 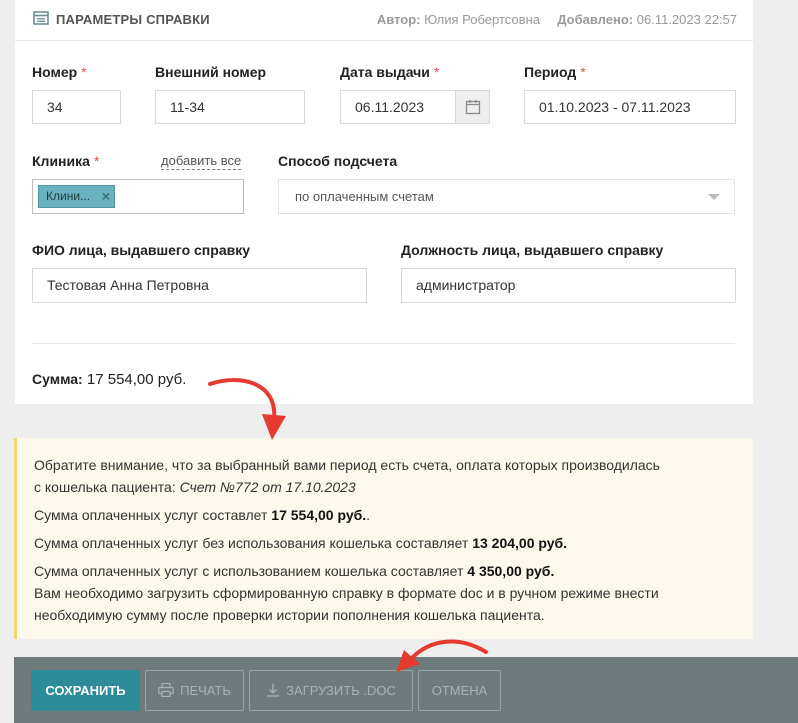 I want to click on printer-icon, so click(x=166, y=690).